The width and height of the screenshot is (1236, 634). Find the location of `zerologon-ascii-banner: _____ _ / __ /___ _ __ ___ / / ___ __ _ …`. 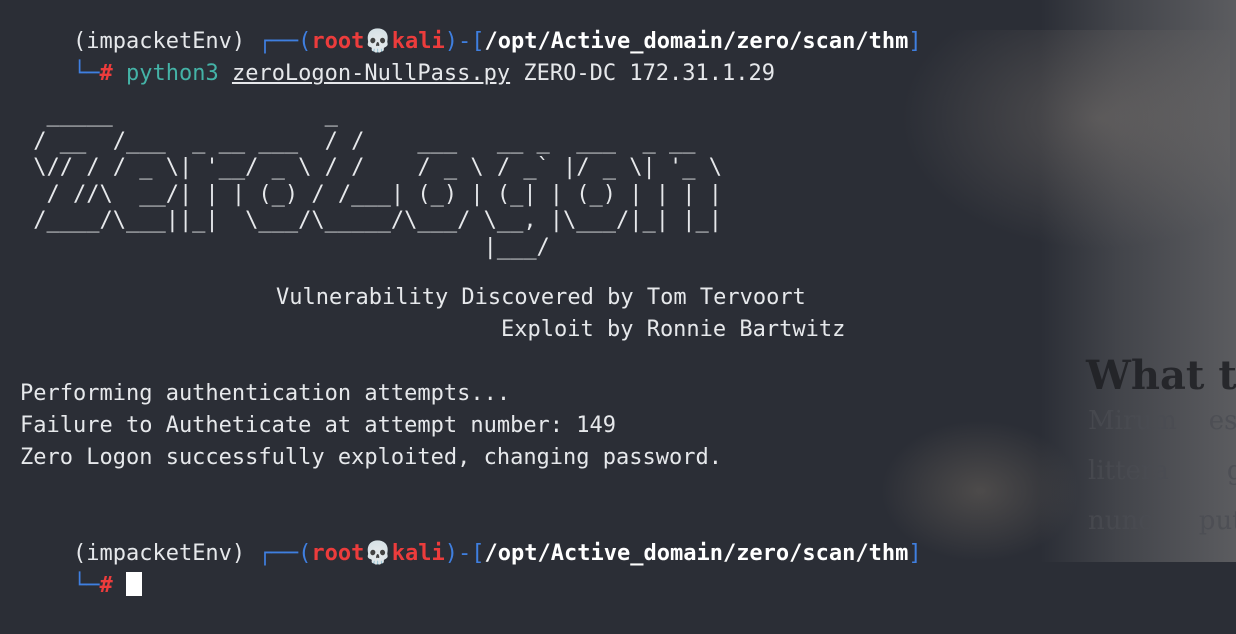

zerologon-ascii-banner: _____ _ / __ /___ _ __ ___ / / ___ __ _ … is located at coordinates (377, 181).